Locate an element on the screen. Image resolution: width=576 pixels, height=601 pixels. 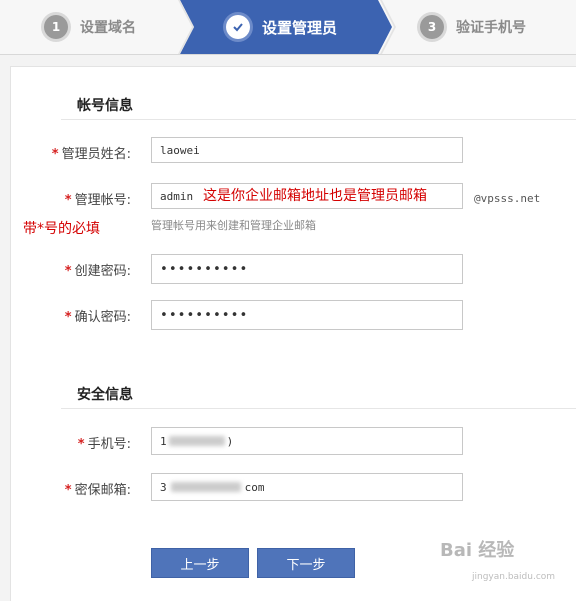
input-value-suffix: ) is located at coordinates (230, 441).